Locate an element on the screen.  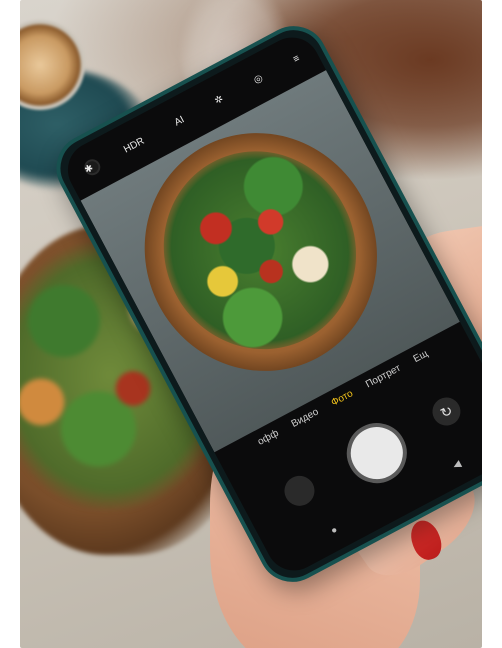
mode-partial-left: офф is located at coordinates (271, 444).